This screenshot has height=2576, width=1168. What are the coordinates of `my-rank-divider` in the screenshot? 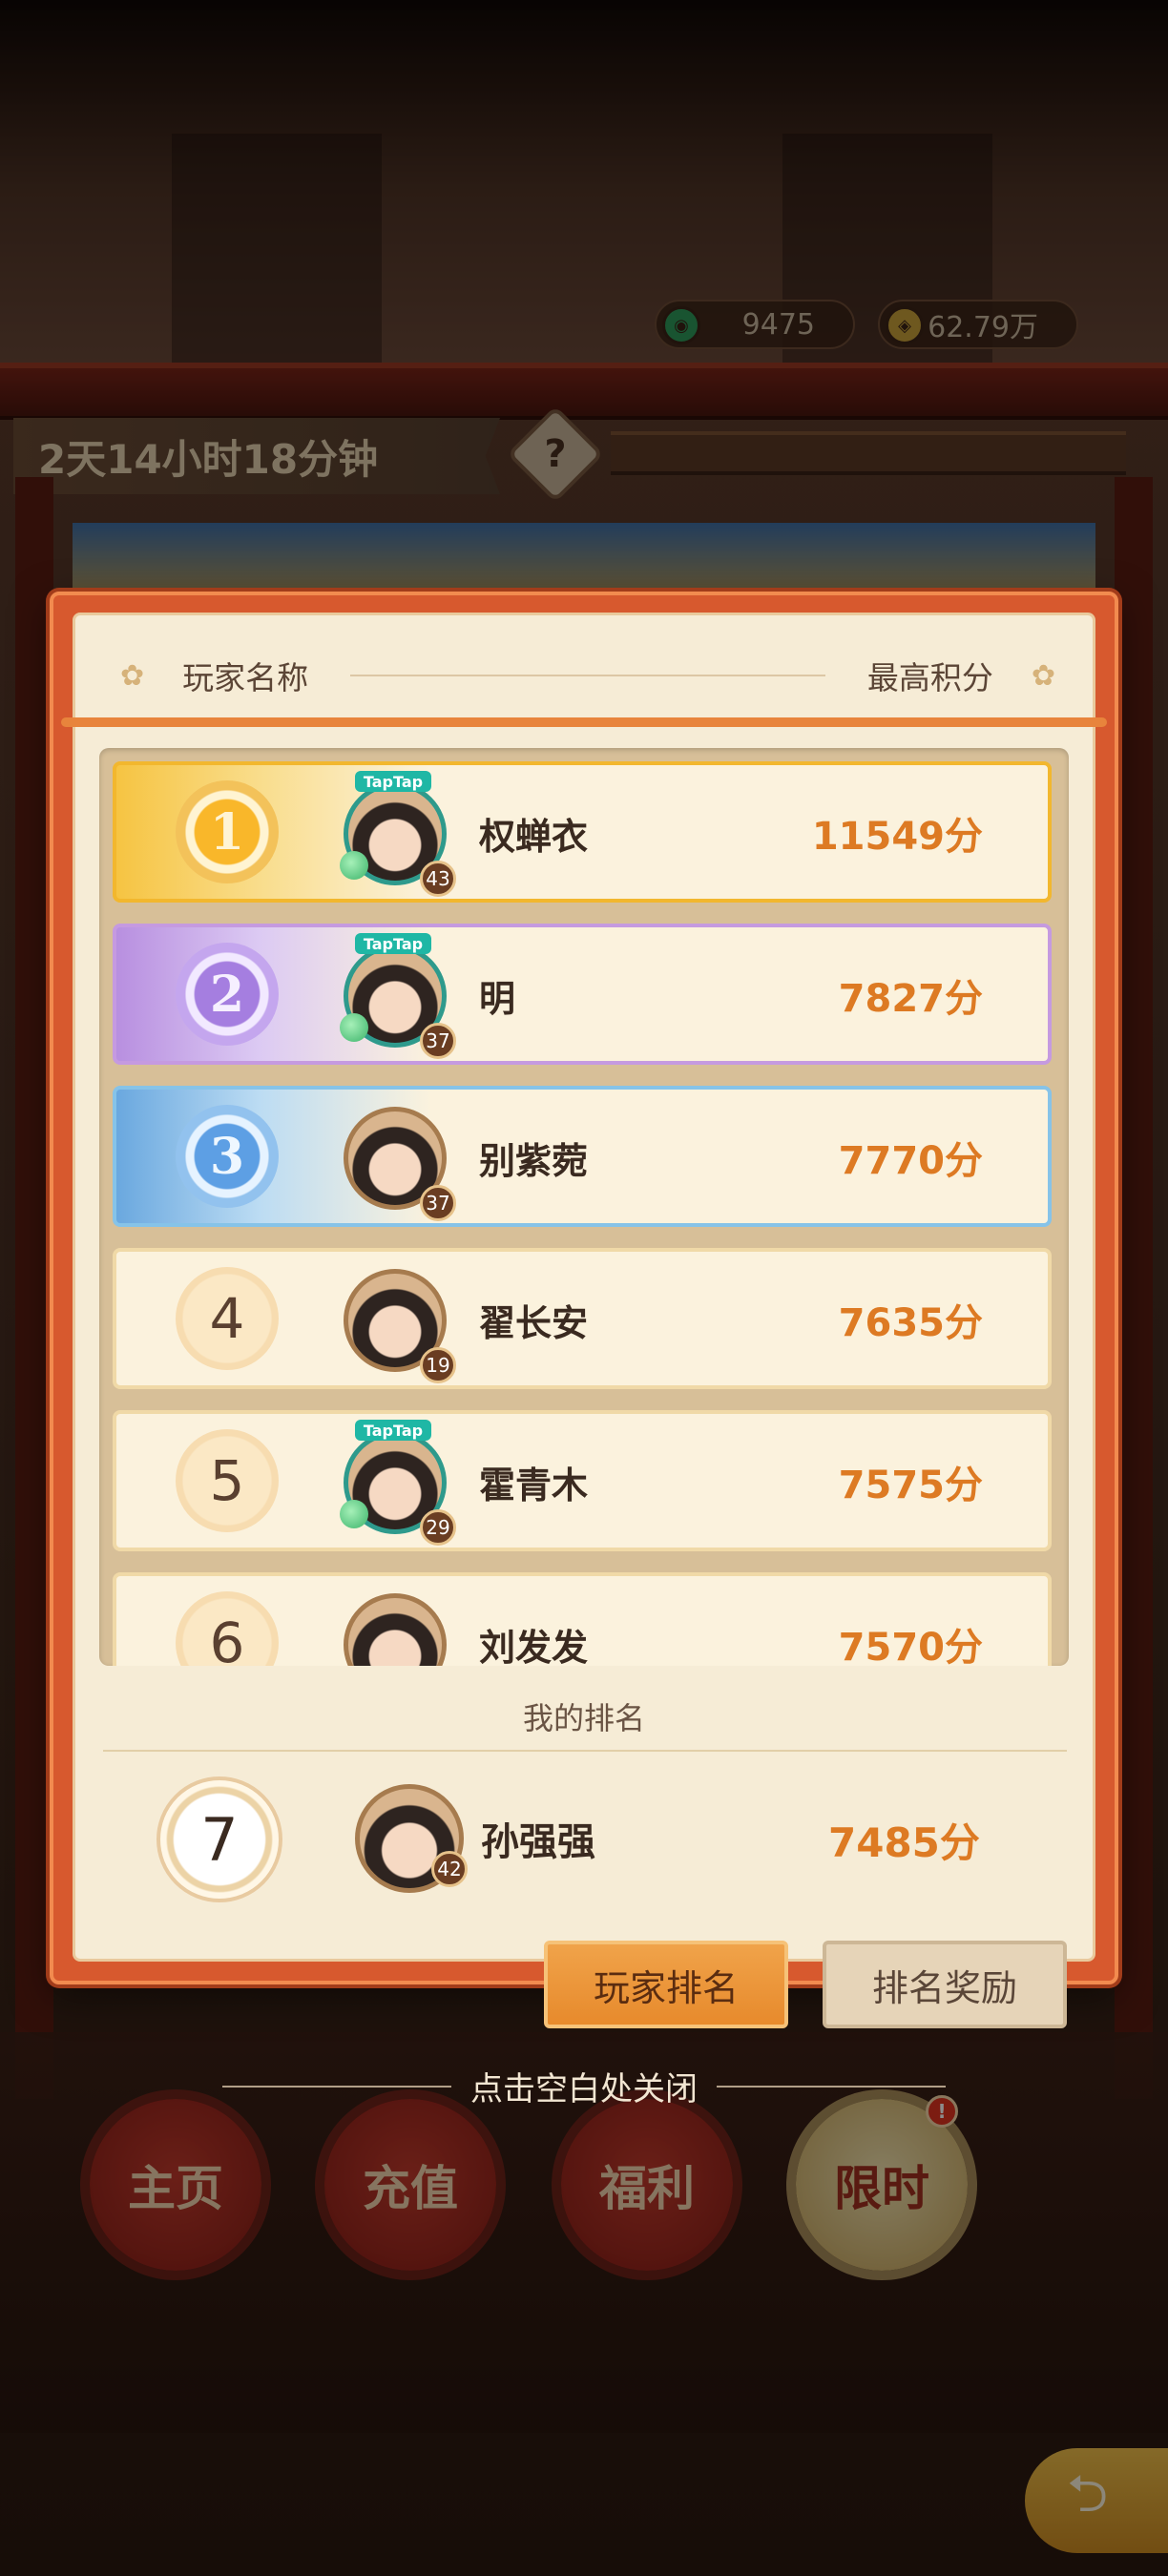 It's located at (585, 1751).